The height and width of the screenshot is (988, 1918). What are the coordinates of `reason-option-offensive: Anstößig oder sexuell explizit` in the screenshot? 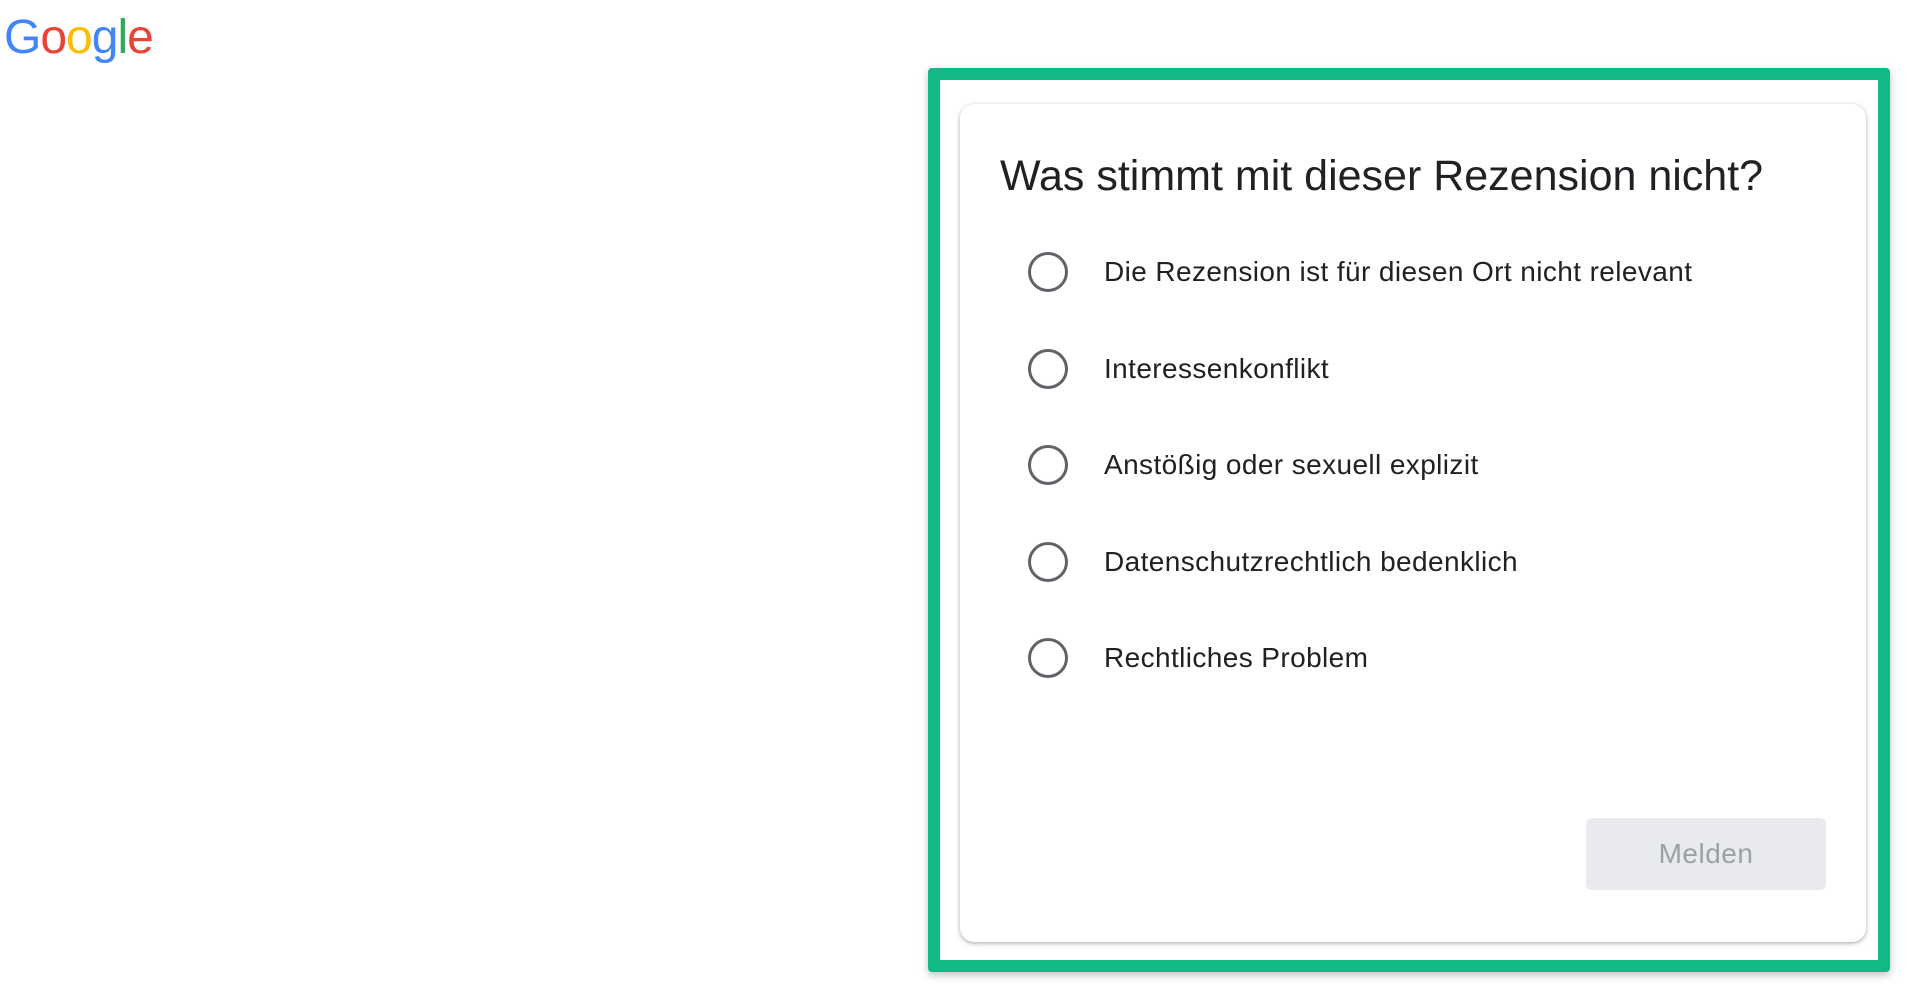 It's located at (1360, 483).